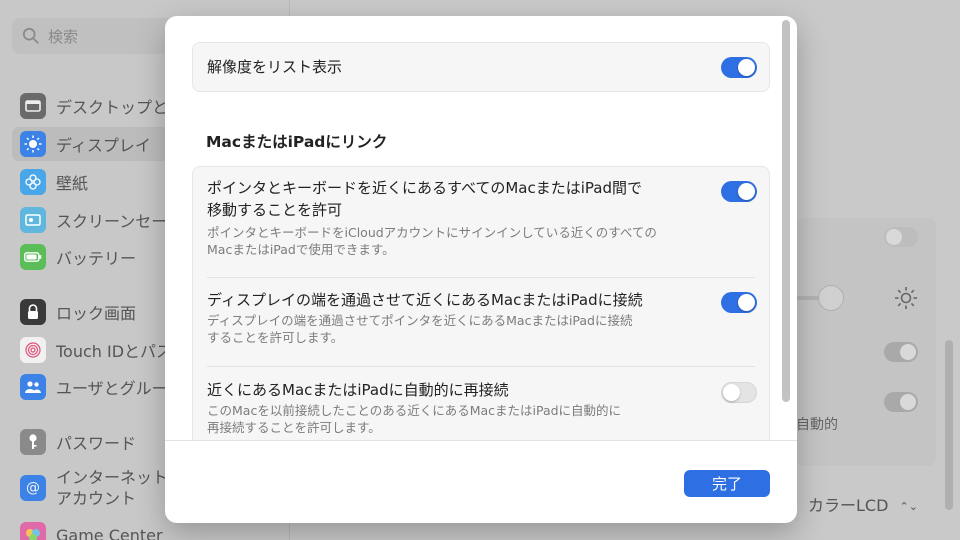 Image resolution: width=960 pixels, height=540 pixels. Describe the element at coordinates (33, 220) in the screenshot. I see `screensaver-icon` at that location.